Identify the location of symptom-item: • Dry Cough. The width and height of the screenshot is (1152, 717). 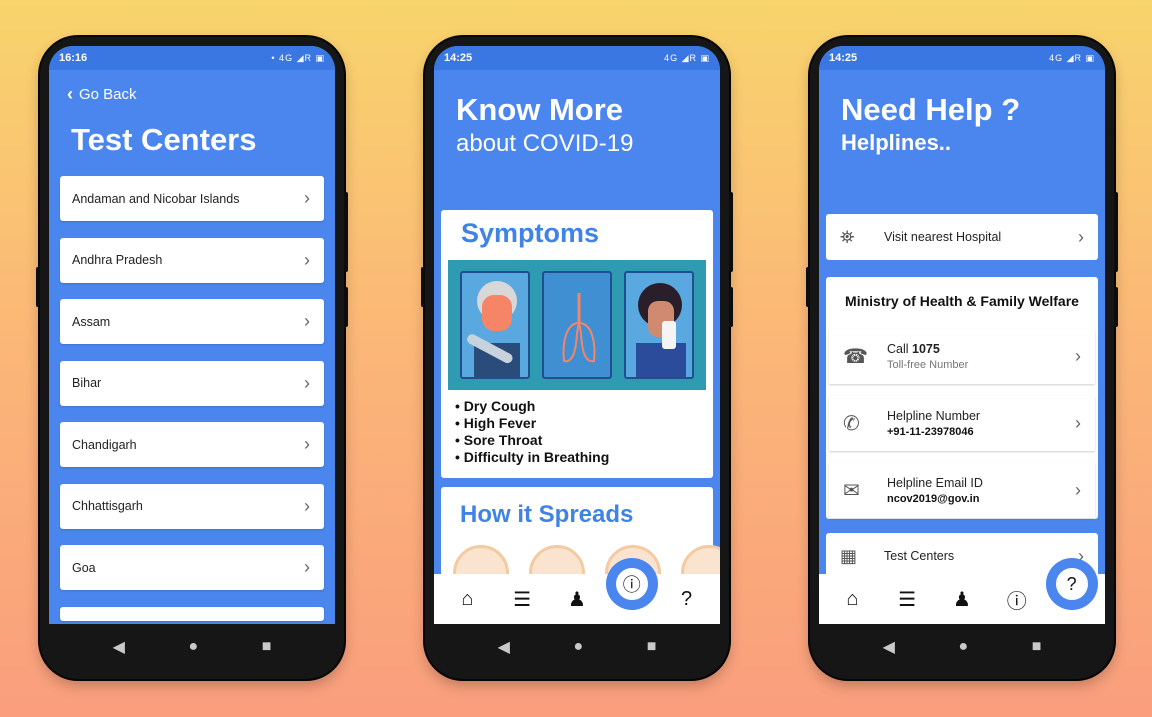
(495, 406).